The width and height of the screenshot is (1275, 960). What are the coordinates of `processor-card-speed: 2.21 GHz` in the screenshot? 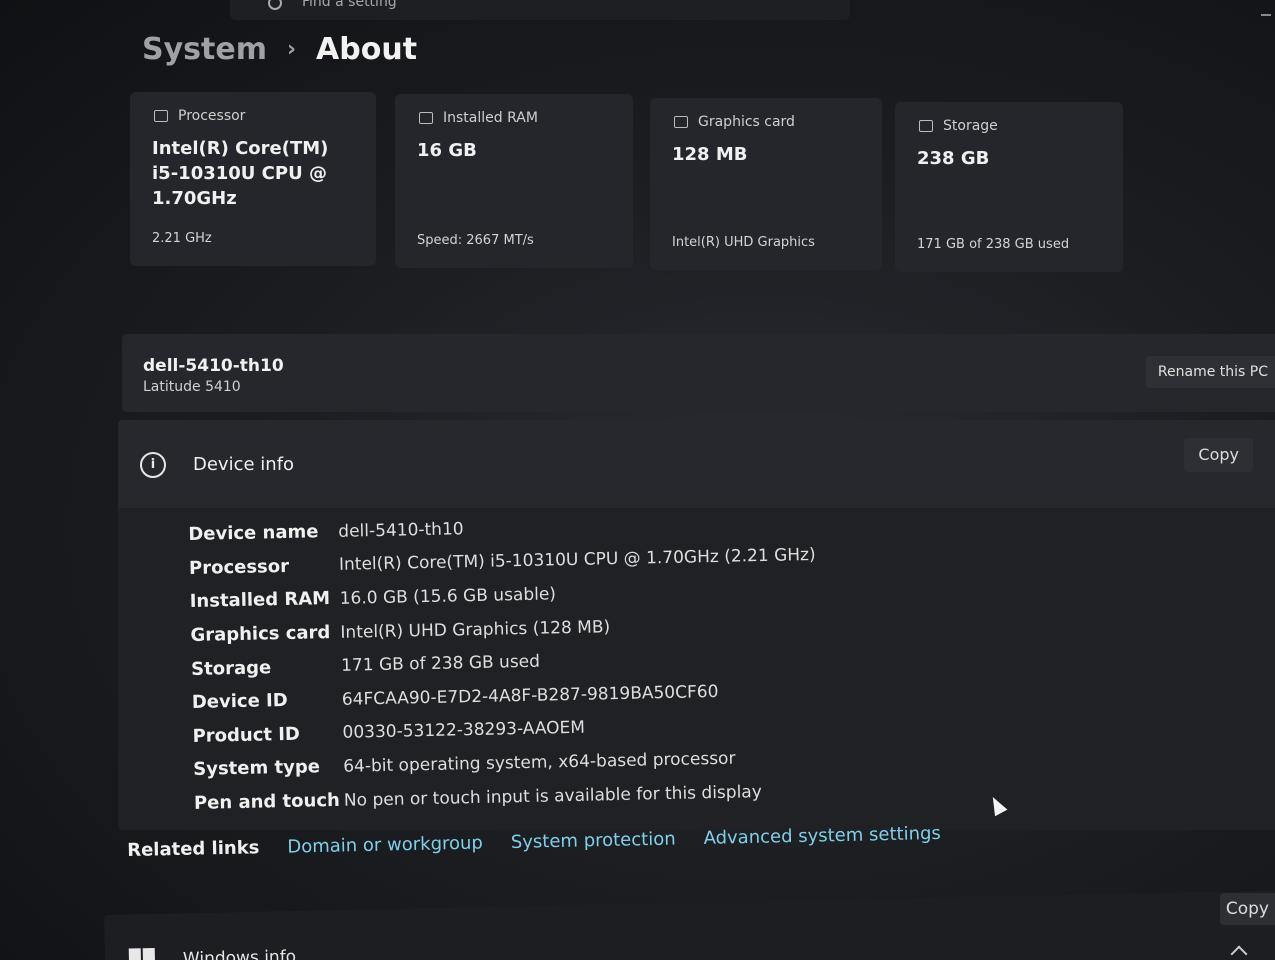 It's located at (182, 238).